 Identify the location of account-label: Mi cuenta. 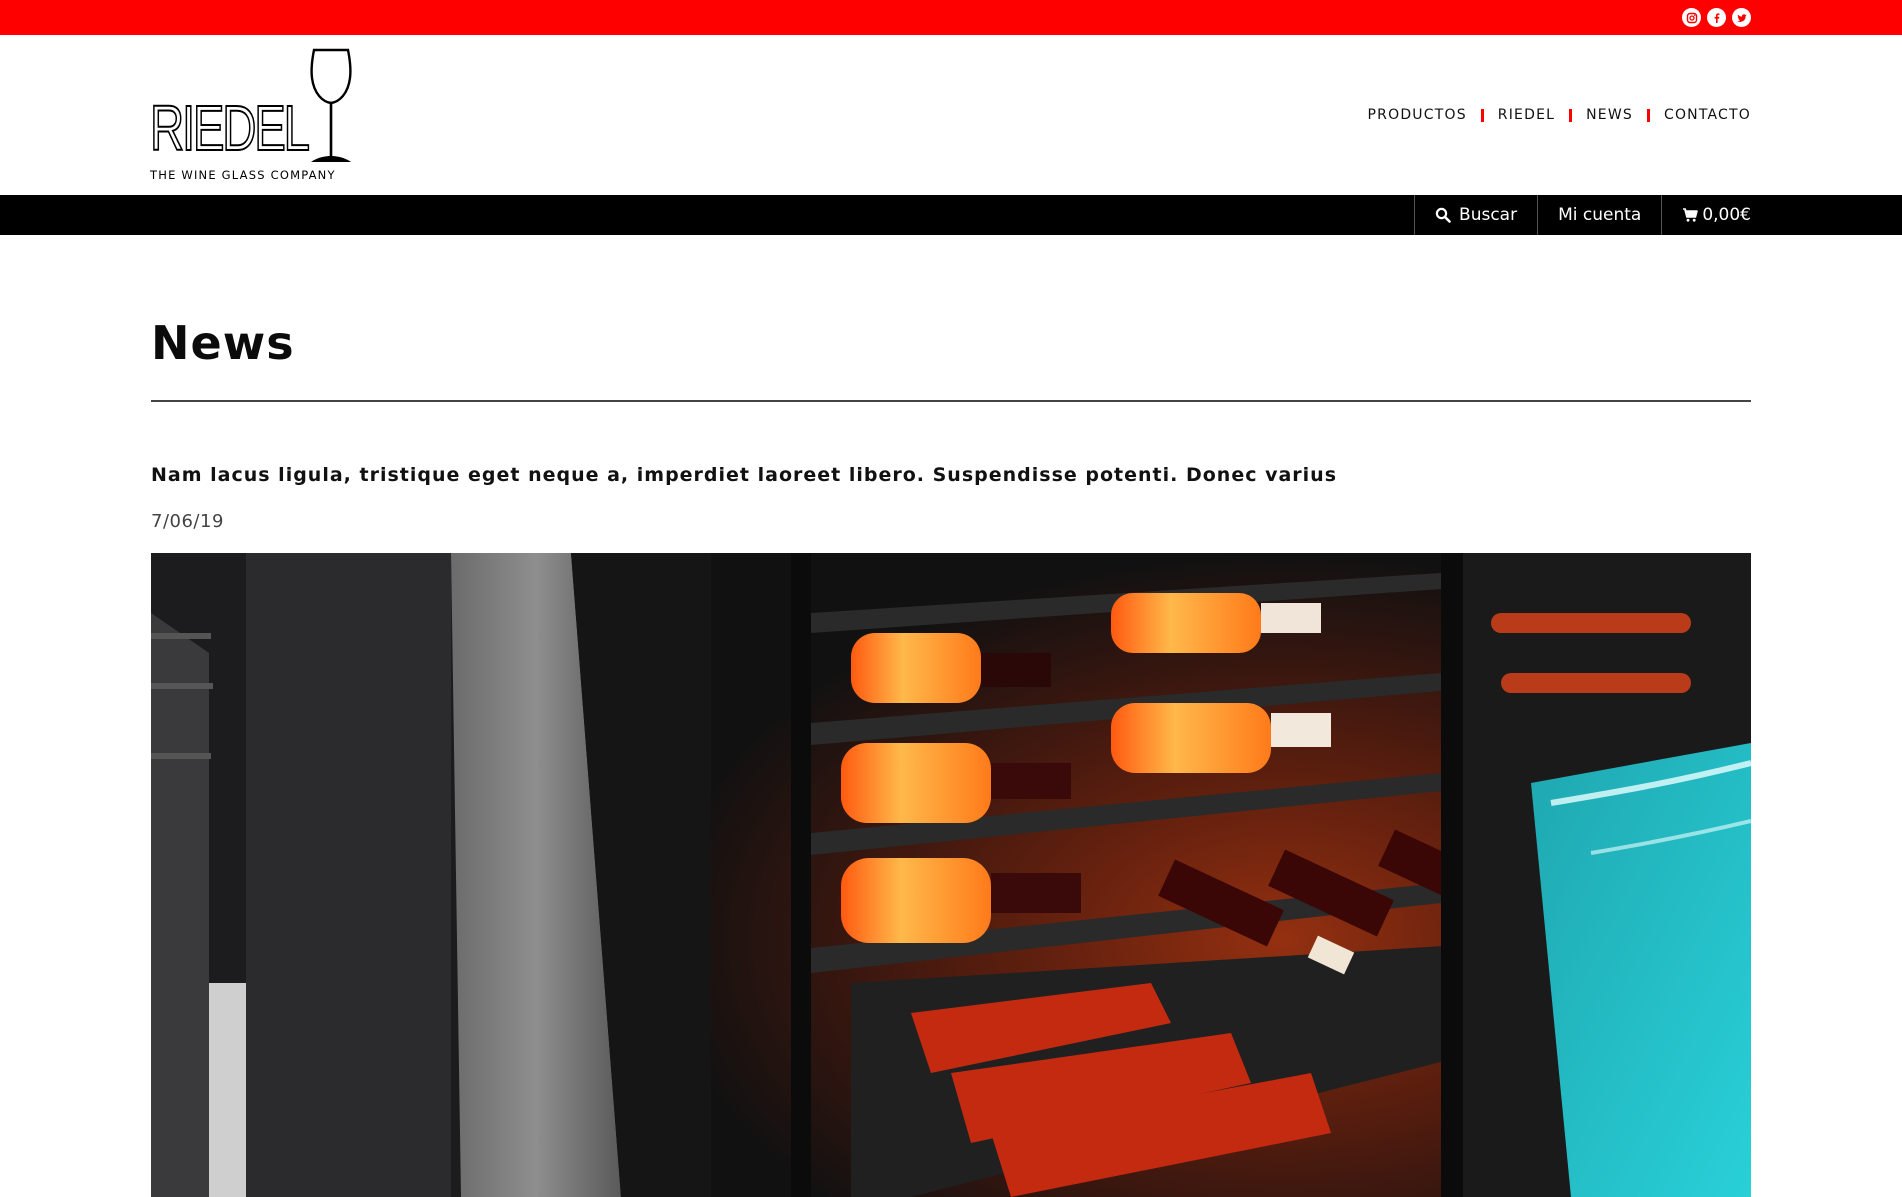
(1600, 215).